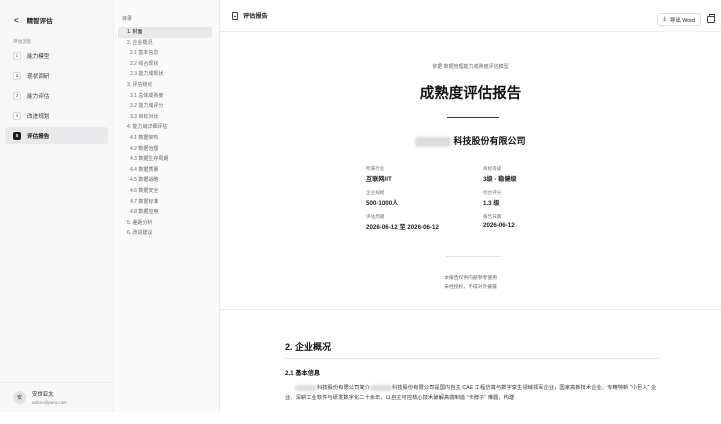  What do you see at coordinates (165, 96) in the screenshot?
I see `toc-item: 3.1 总体成熟度` at bounding box center [165, 96].